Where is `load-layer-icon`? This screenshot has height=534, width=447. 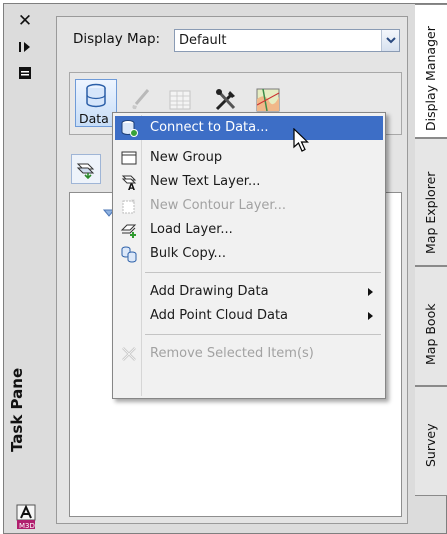 load-layer-icon is located at coordinates (129, 230).